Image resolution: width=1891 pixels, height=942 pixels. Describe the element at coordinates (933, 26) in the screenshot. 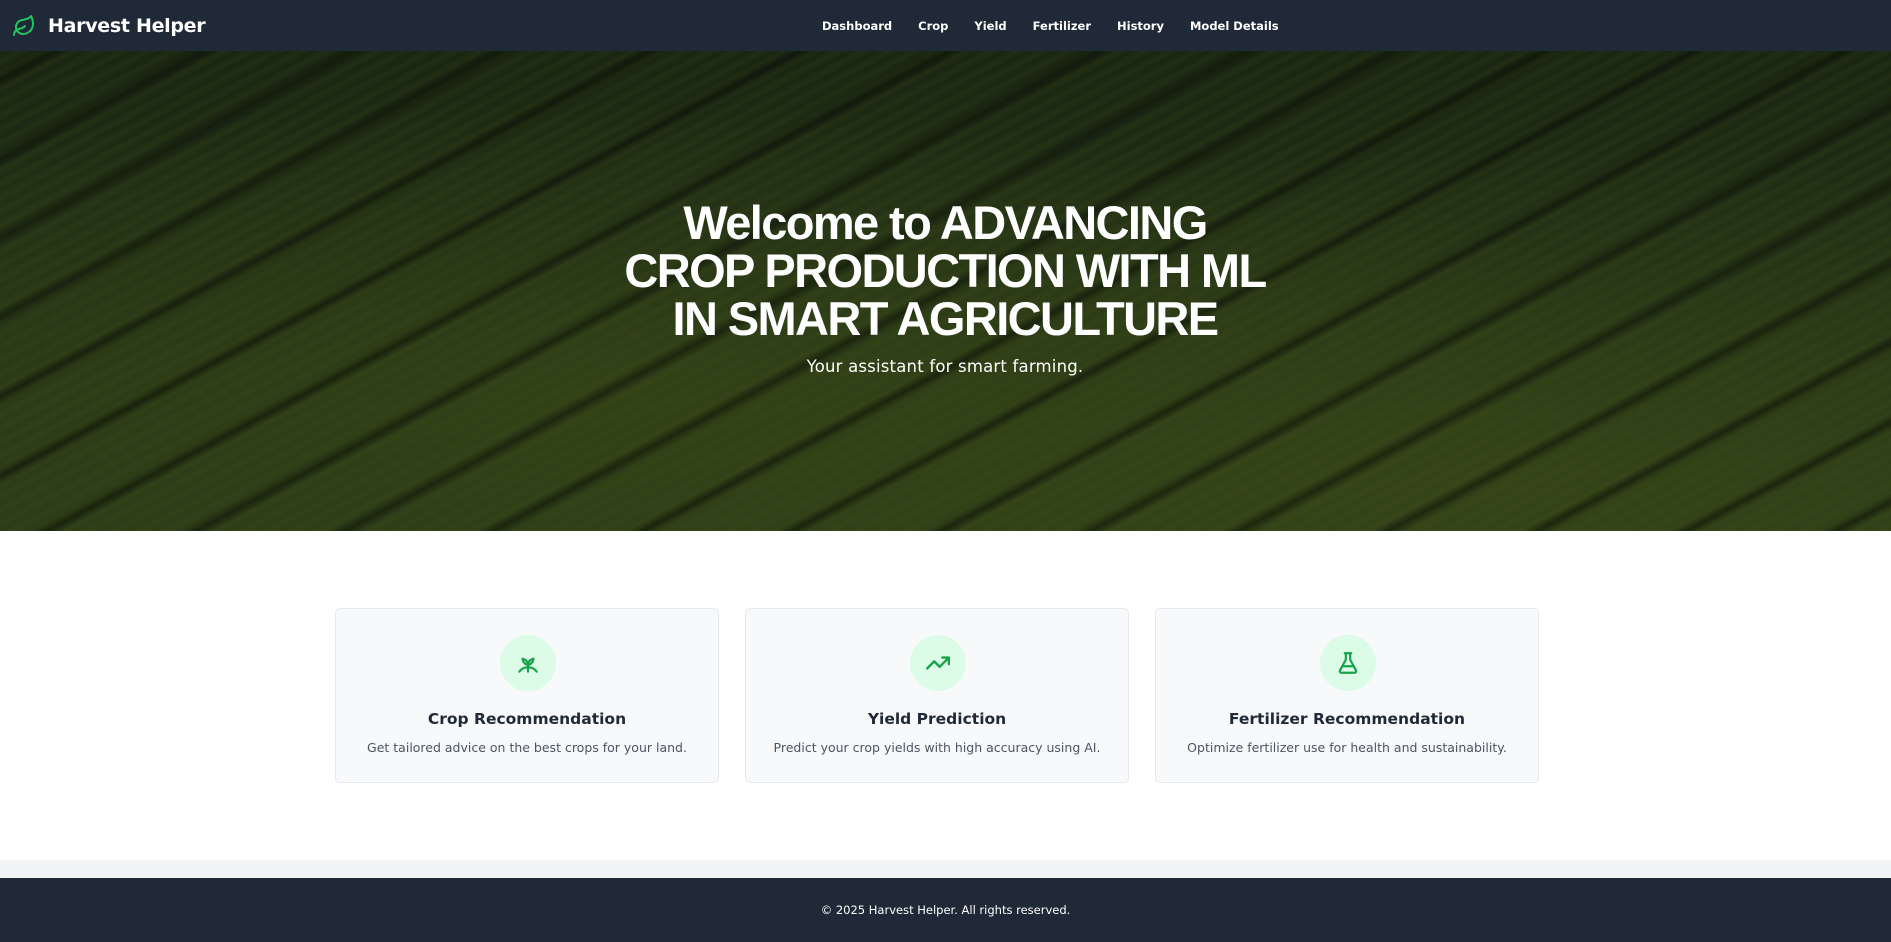

I see `nav-crop: Crop` at that location.